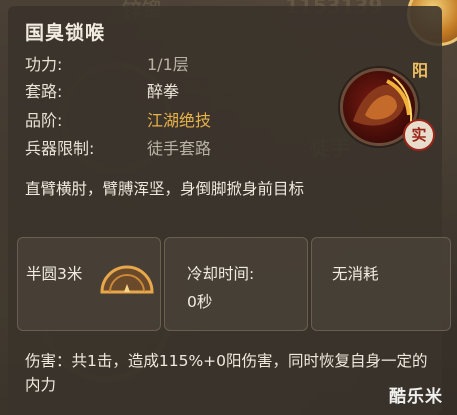 The image size is (457, 415). Describe the element at coordinates (226, 373) in the screenshot. I see `damage-description: 伤害：共1击，造成115%+0阳伤害，同时恢复自身一定的内力` at that location.